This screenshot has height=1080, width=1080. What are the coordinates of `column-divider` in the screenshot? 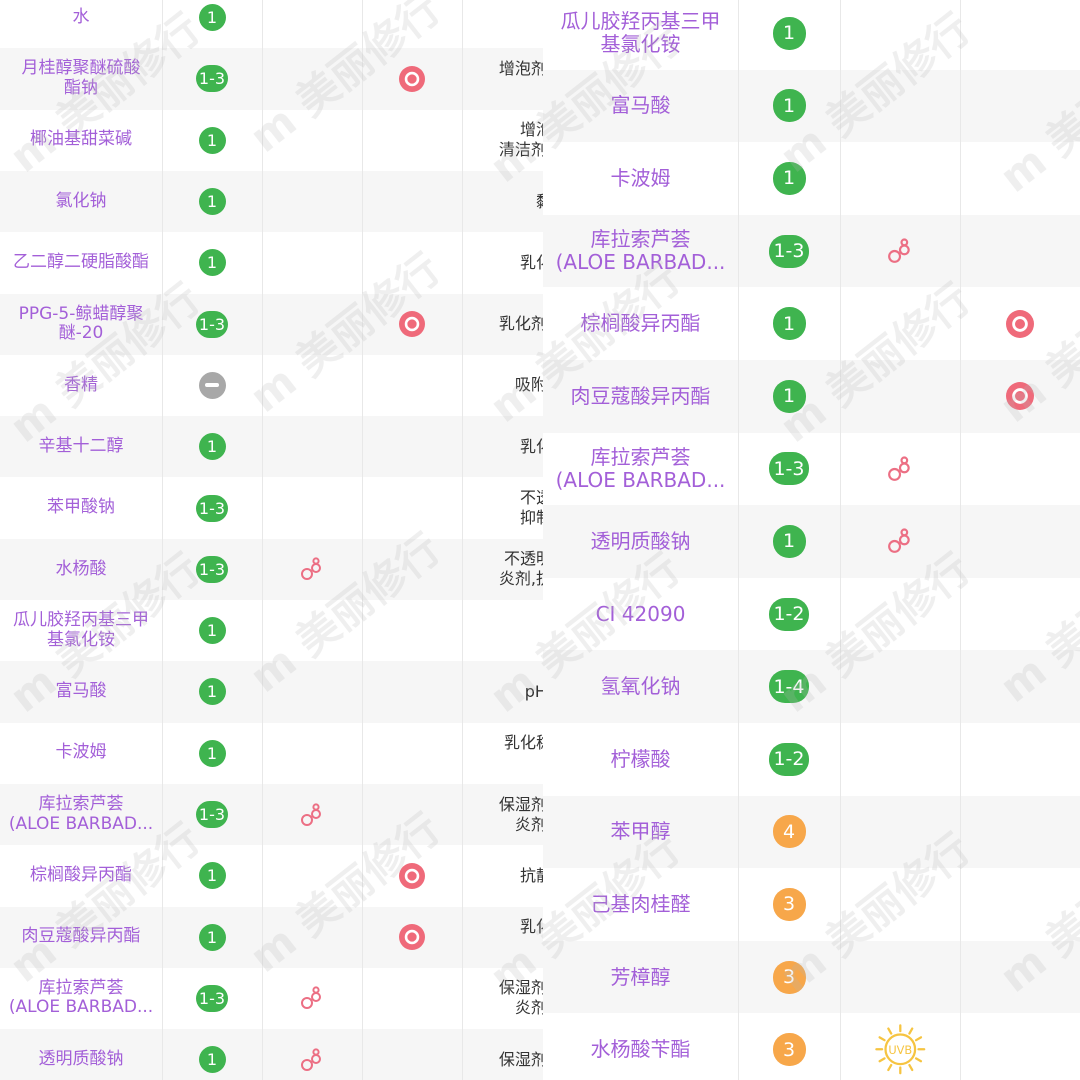 It's located at (162, 540).